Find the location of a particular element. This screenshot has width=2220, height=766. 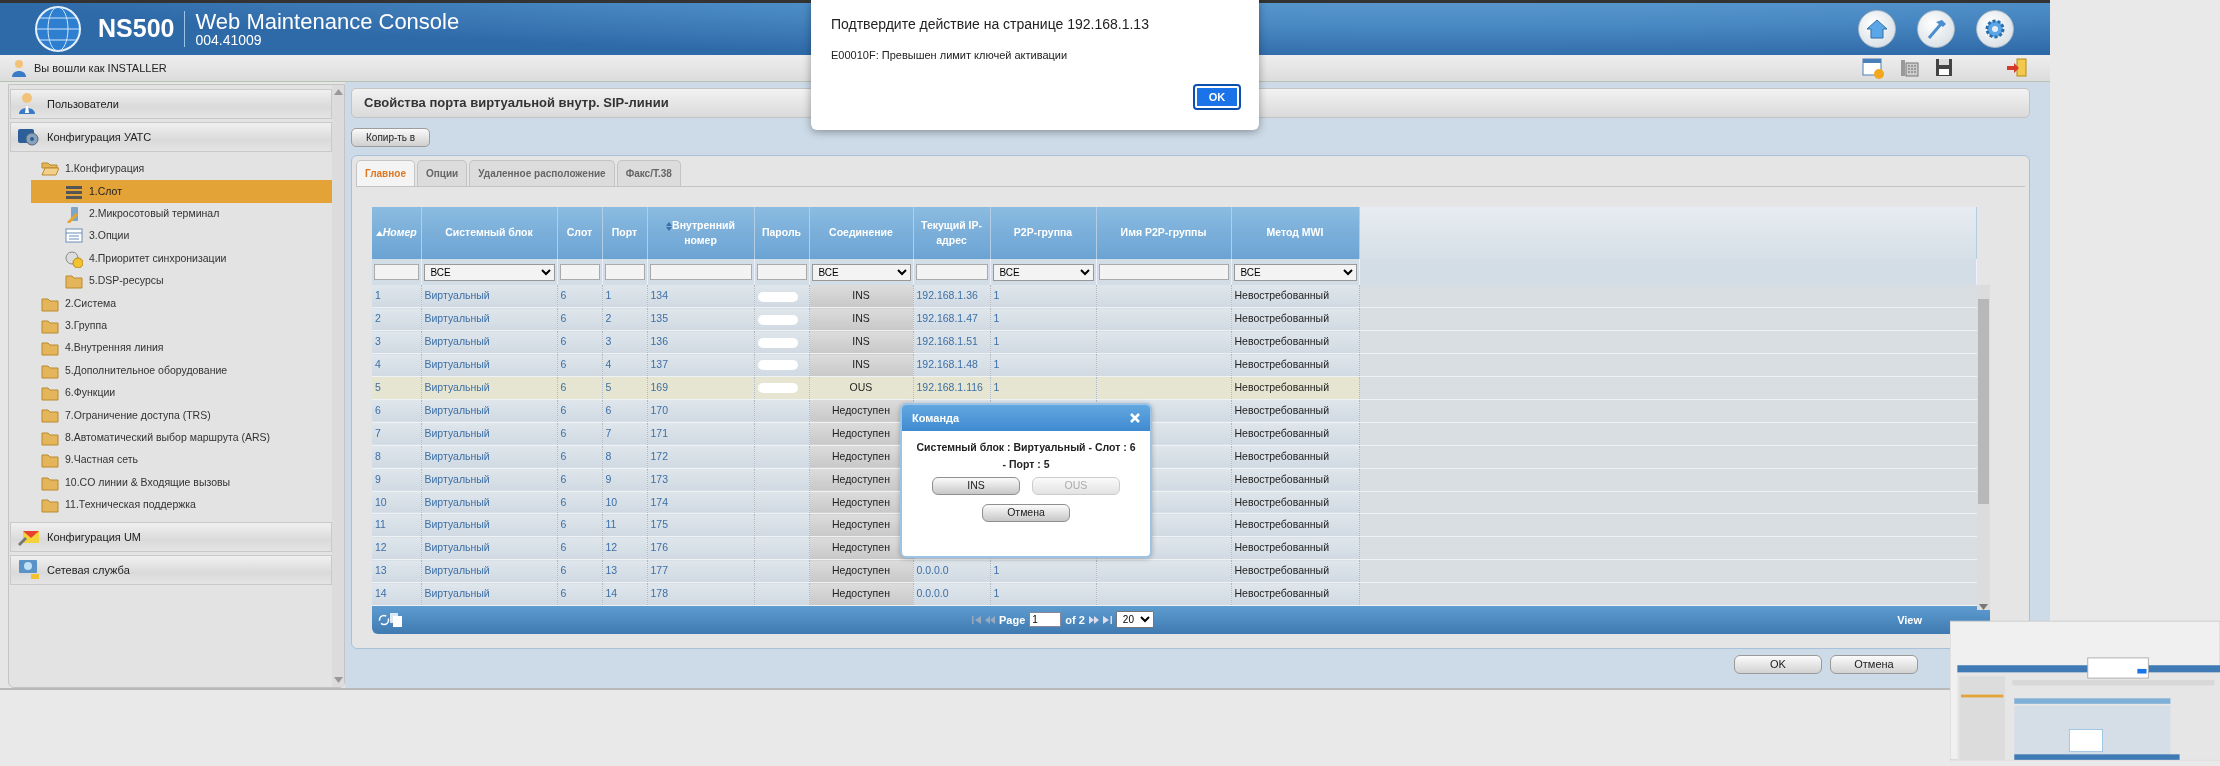

table-cell: 5 is located at coordinates (396, 388).